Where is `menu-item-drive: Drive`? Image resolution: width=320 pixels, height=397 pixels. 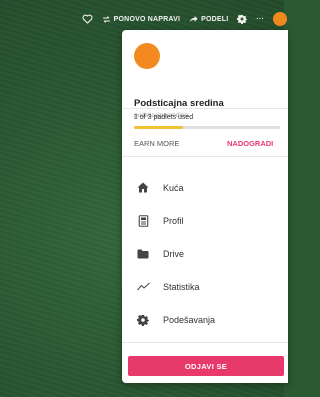
menu-item-drive: Drive is located at coordinates (205, 253).